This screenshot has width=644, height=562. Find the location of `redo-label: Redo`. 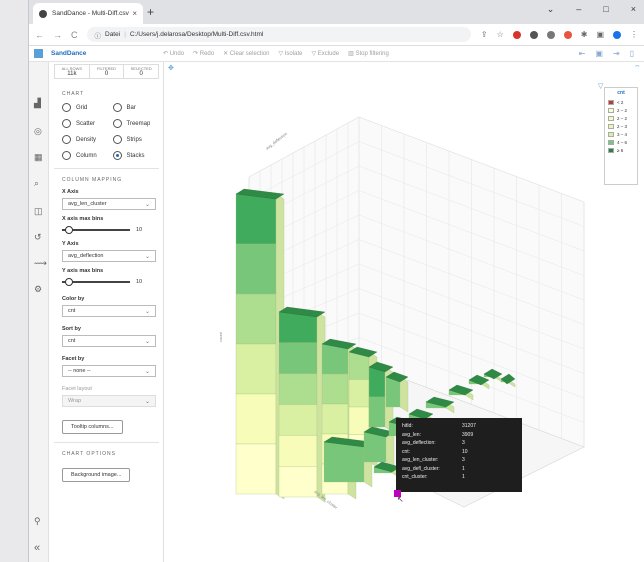

redo-label: Redo is located at coordinates (207, 54).